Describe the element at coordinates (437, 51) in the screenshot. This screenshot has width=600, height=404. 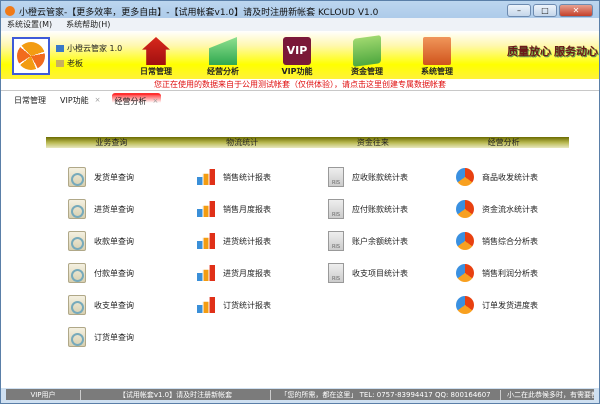
I see `folder-gear-icon` at that location.